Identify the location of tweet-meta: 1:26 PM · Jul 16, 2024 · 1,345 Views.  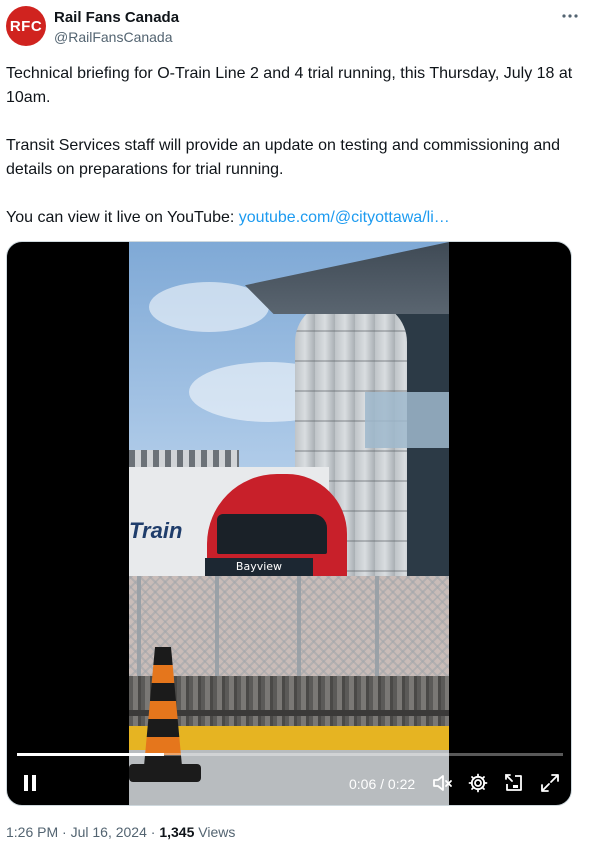
(120, 832).